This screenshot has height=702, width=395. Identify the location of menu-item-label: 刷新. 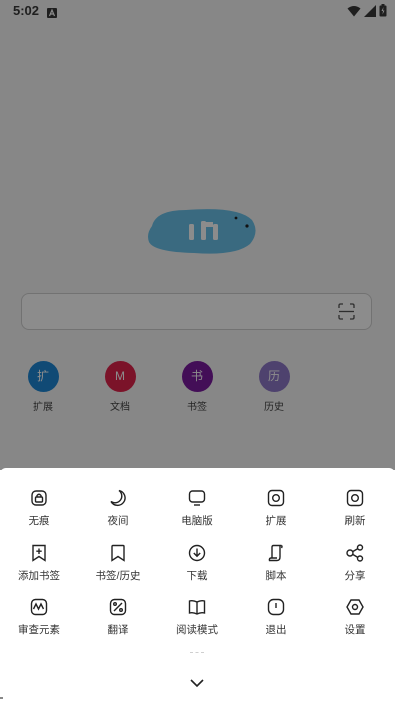
(355, 521).